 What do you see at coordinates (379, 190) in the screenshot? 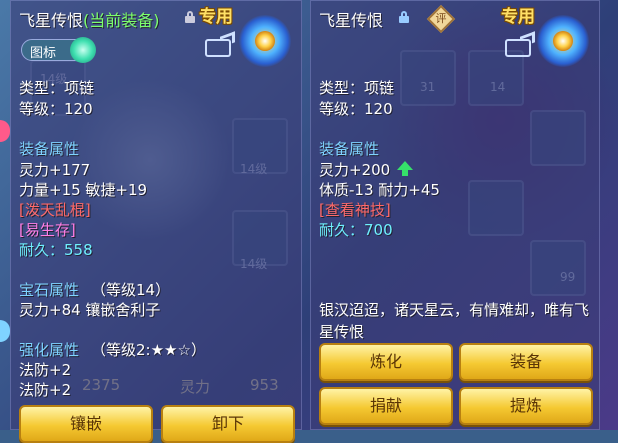
I see `attr-line-2: 体质-13 耐力+45` at bounding box center [379, 190].